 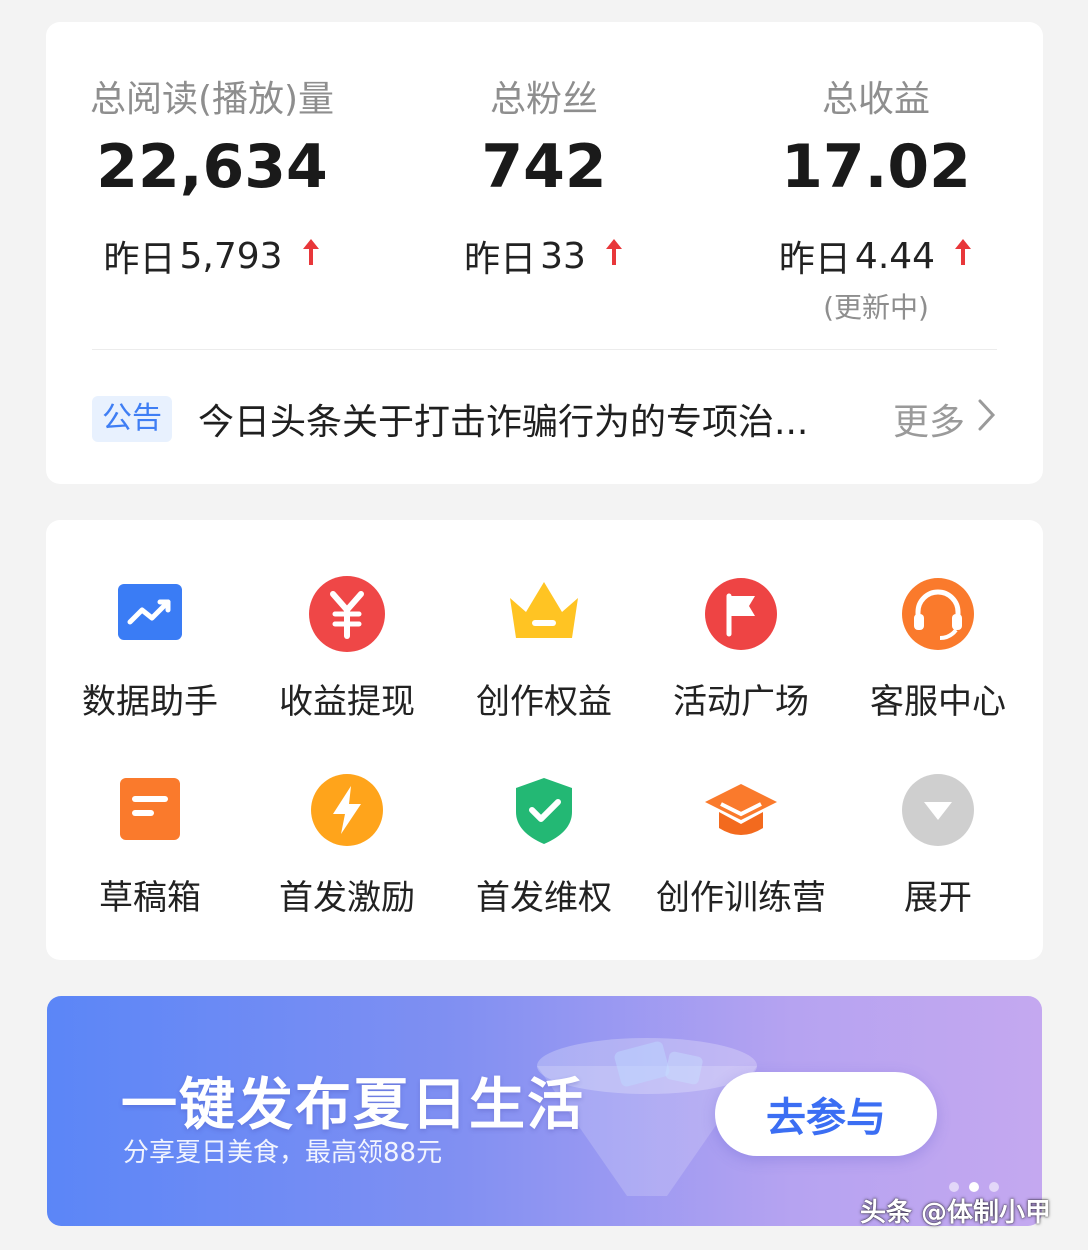 What do you see at coordinates (150, 898) in the screenshot?
I see `tool-label: 草稿箱` at bounding box center [150, 898].